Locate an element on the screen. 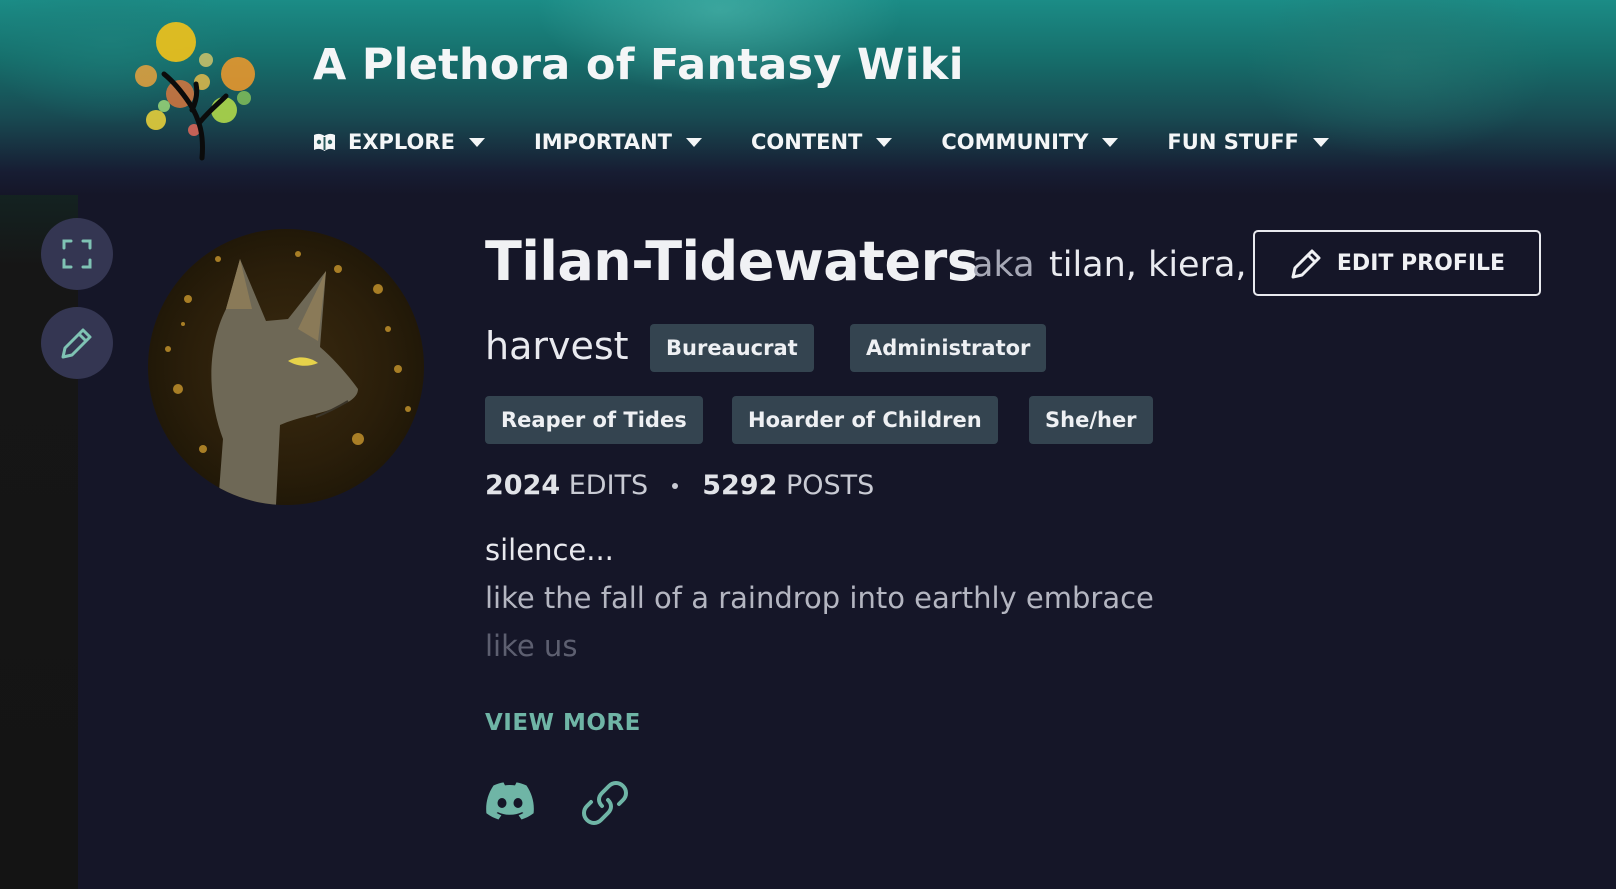 The height and width of the screenshot is (889, 1616). separator-dot is located at coordinates (675, 485).